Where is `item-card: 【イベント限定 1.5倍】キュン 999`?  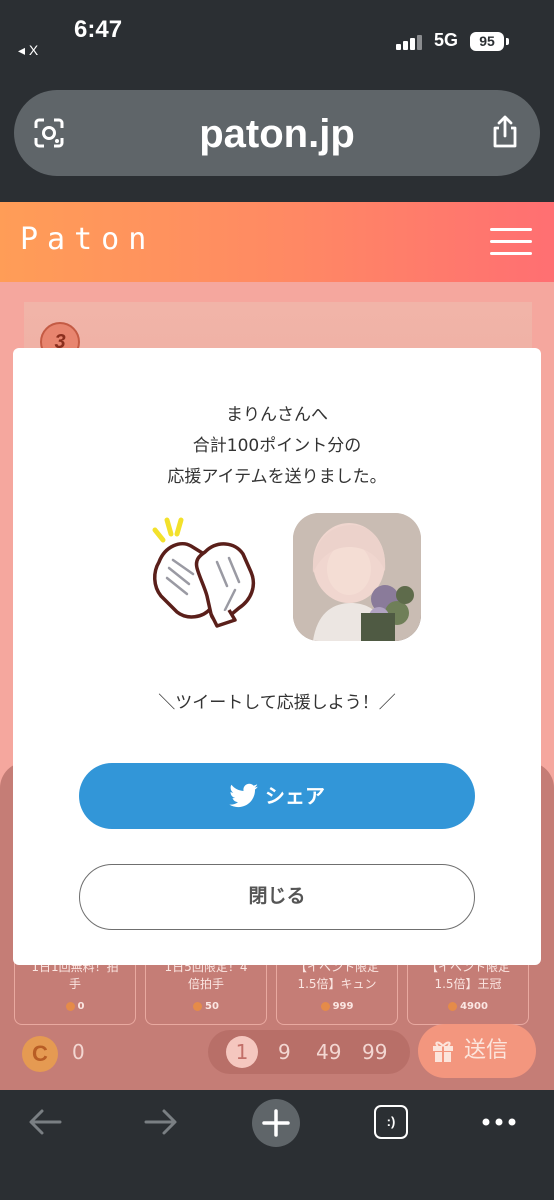
item-card: 【イベント限定 1.5倍】キュン 999 is located at coordinates (337, 990).